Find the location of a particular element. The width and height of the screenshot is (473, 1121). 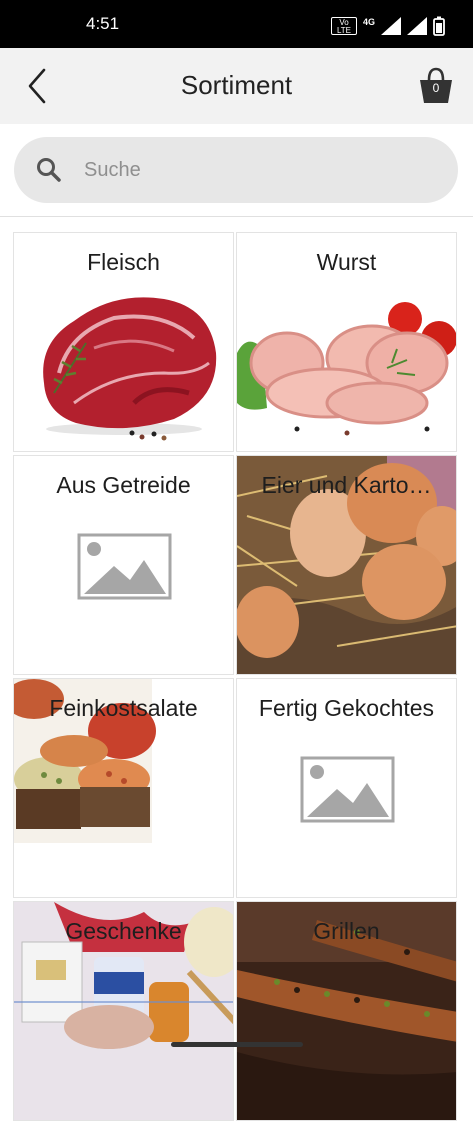

category-tile-wurst: Wurst is located at coordinates (346, 342).